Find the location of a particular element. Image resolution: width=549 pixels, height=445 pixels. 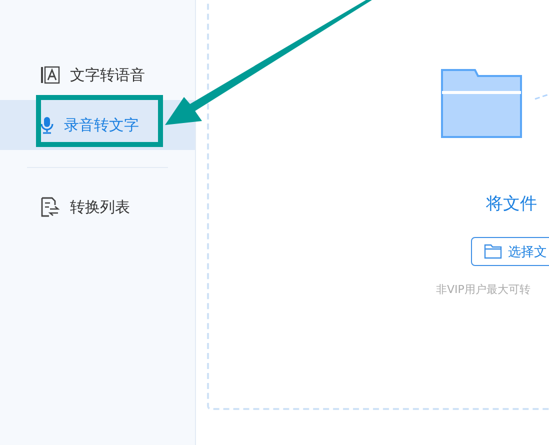

size-note: 非VIP用户最大可转 is located at coordinates (483, 289).